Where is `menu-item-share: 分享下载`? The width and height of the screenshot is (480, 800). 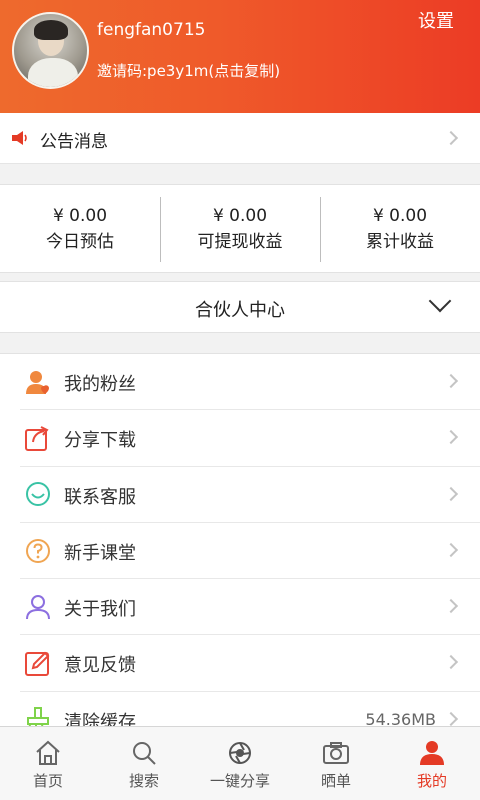
menu-item-share: 分享下载 is located at coordinates (240, 438).